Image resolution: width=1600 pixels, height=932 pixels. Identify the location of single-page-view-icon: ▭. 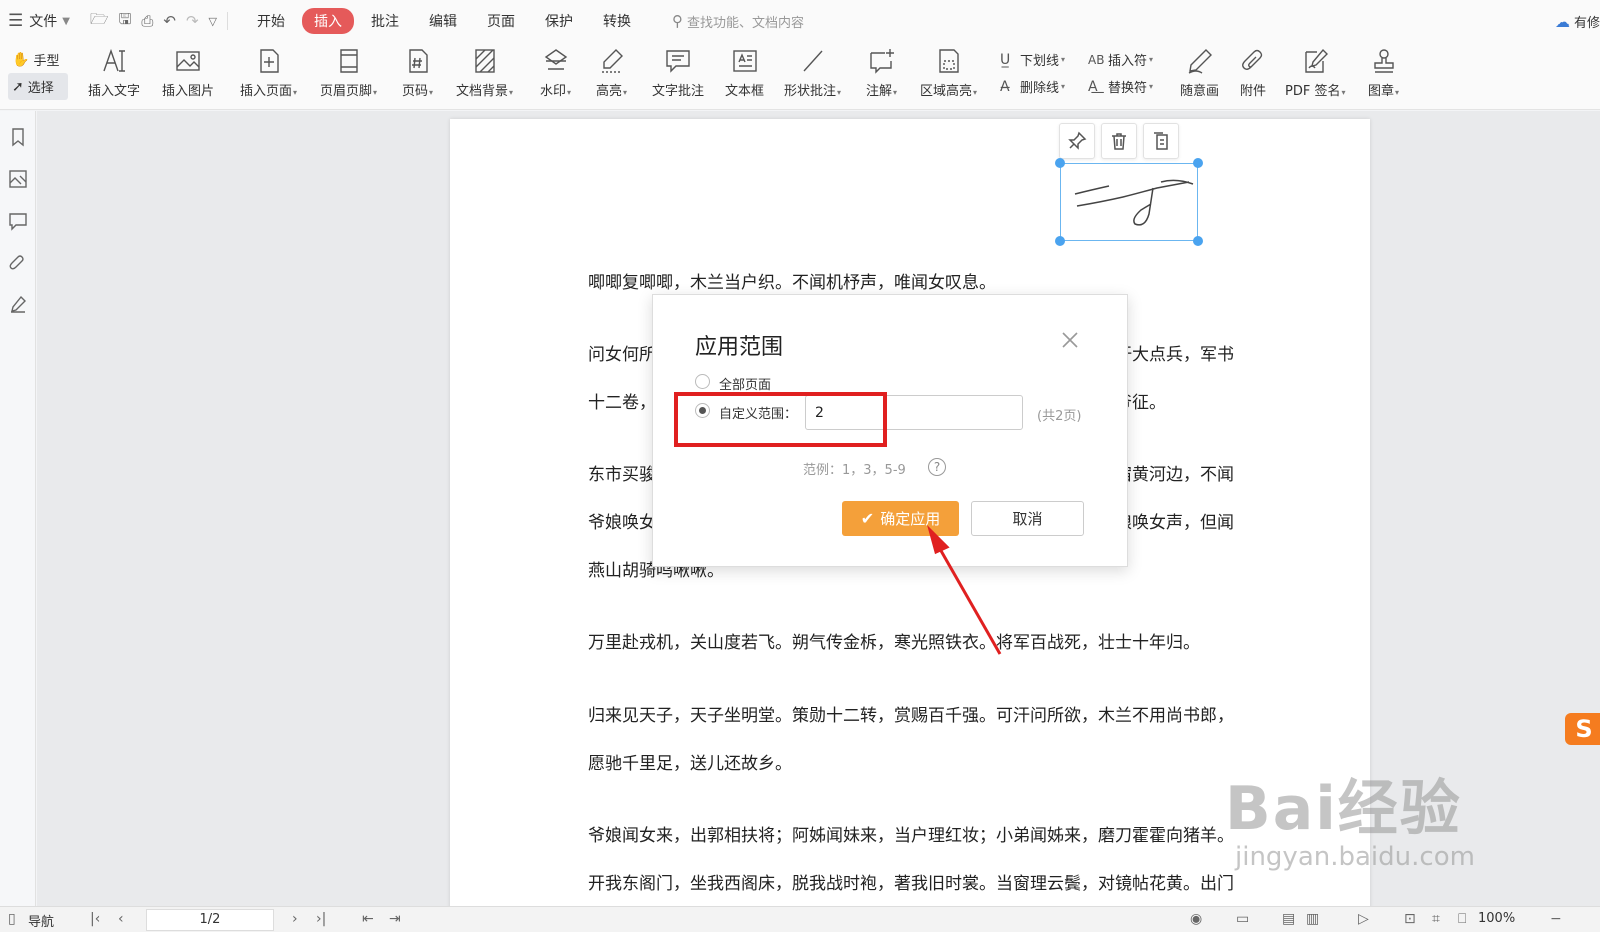
(1242, 919).